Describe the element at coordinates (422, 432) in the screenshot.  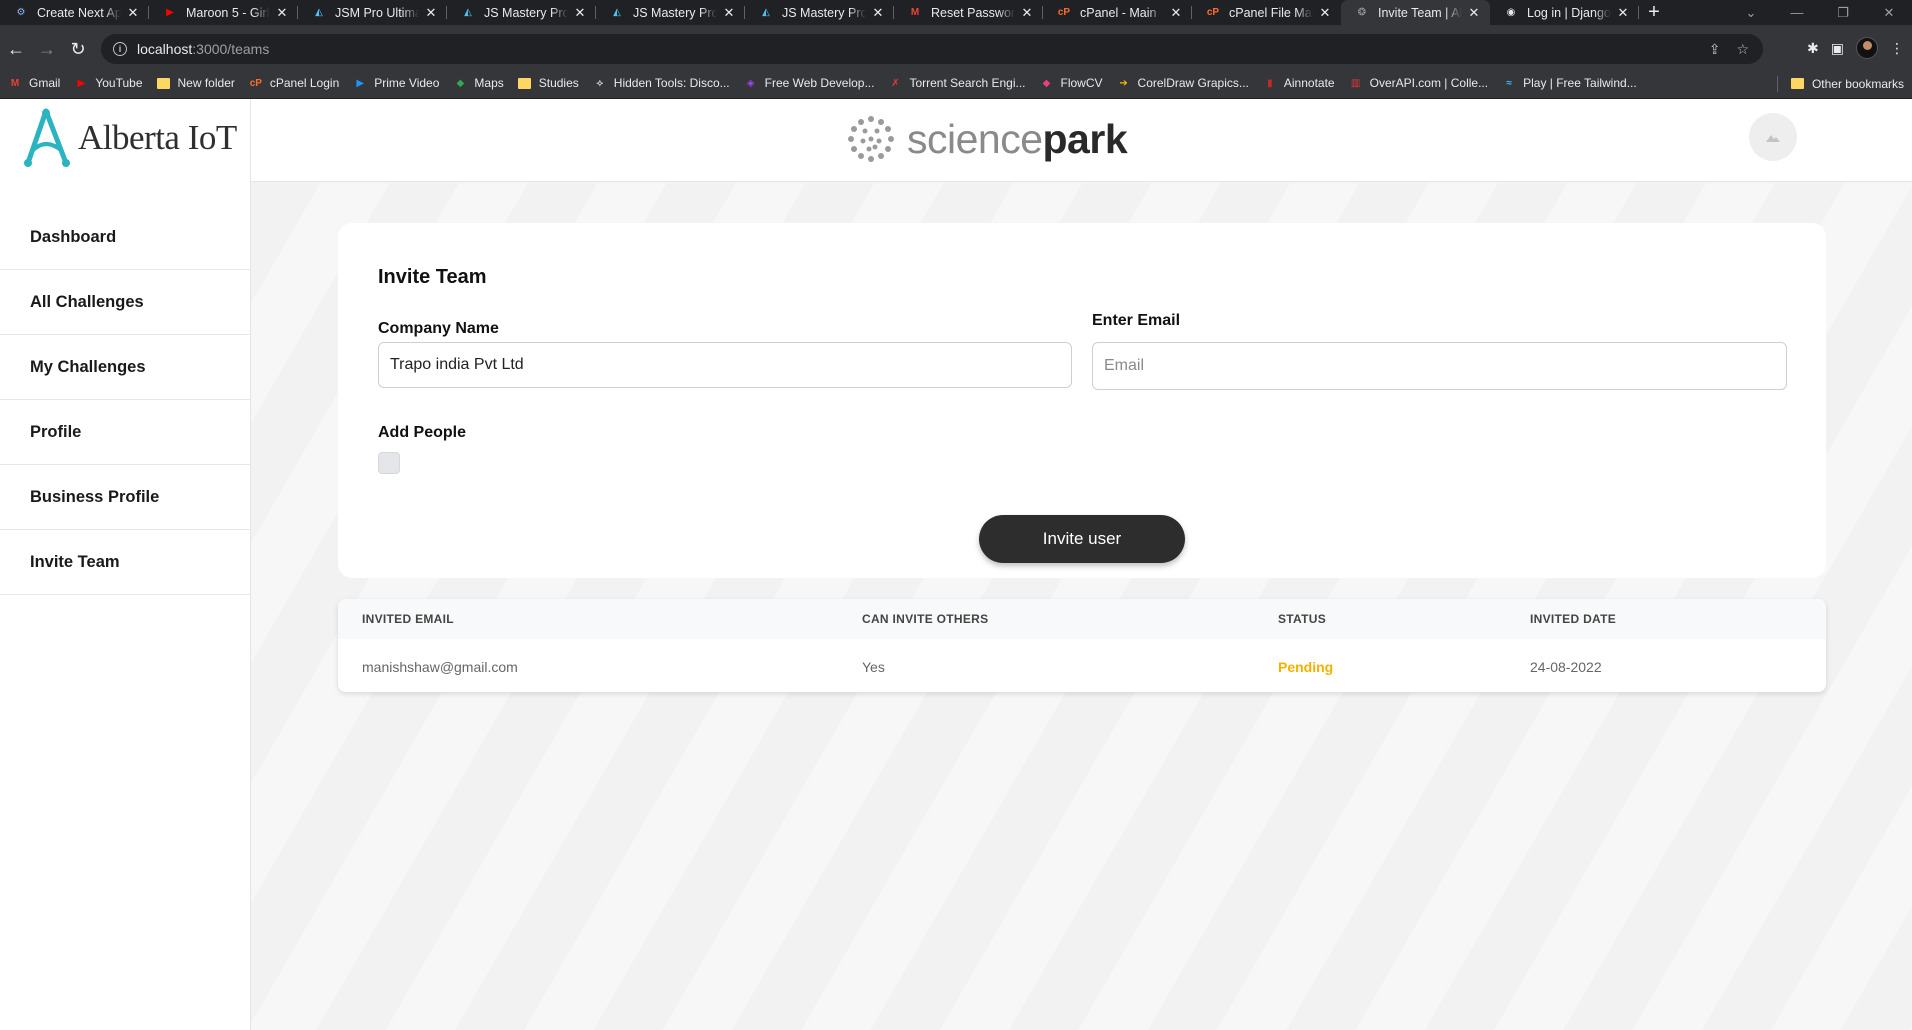
I see `add-people-label: Add People` at that location.